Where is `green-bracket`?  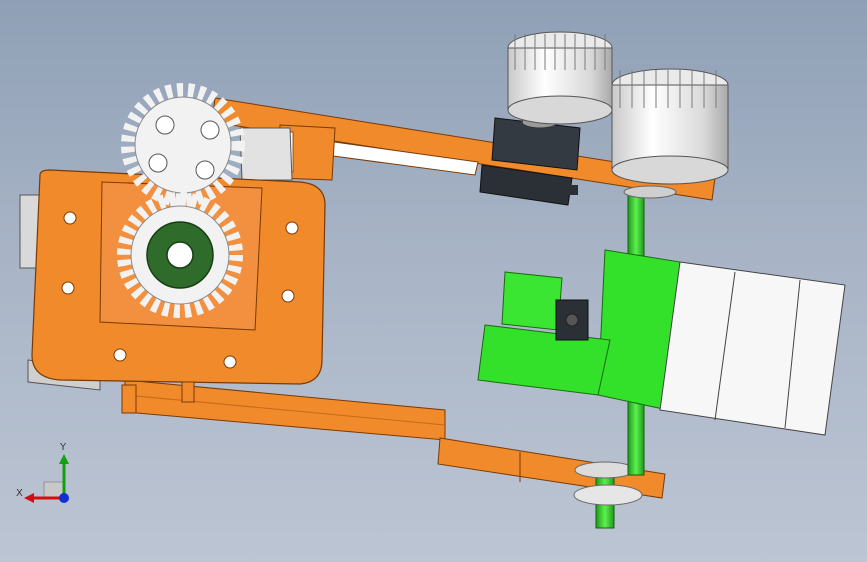
green-bracket is located at coordinates (579, 330).